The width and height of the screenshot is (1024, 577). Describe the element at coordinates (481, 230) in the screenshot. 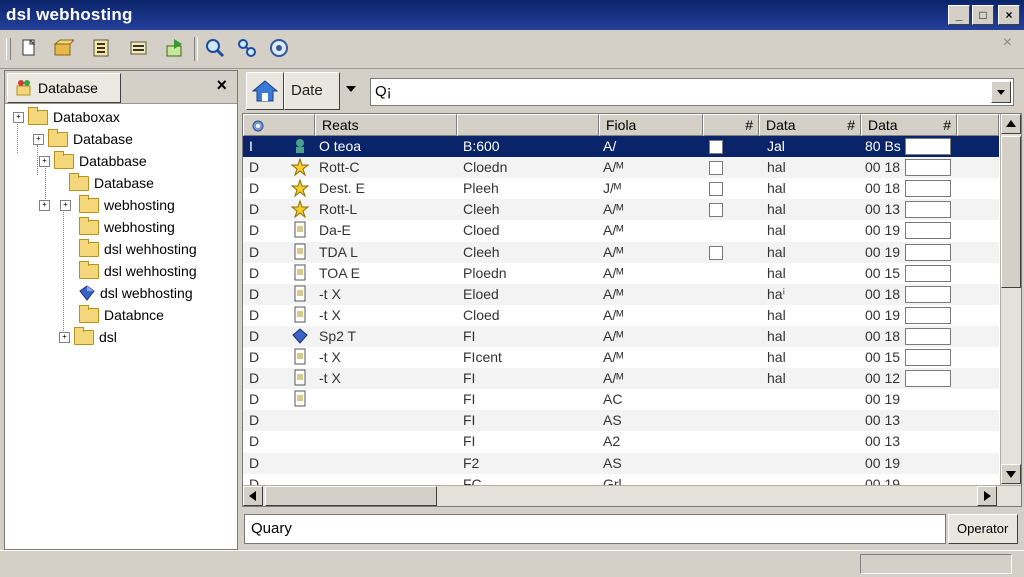

I see `cell-status: Cloed` at that location.